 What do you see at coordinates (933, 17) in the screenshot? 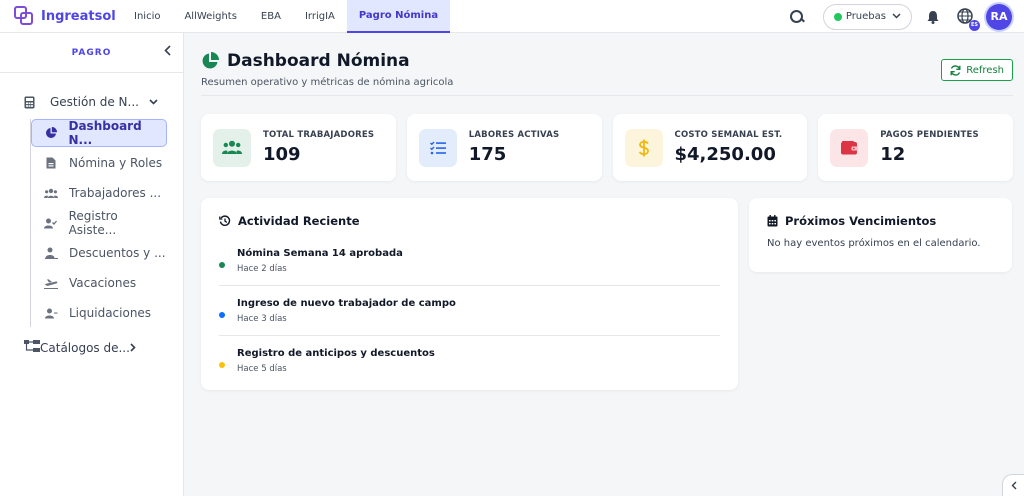
I see `bell-icon` at bounding box center [933, 17].